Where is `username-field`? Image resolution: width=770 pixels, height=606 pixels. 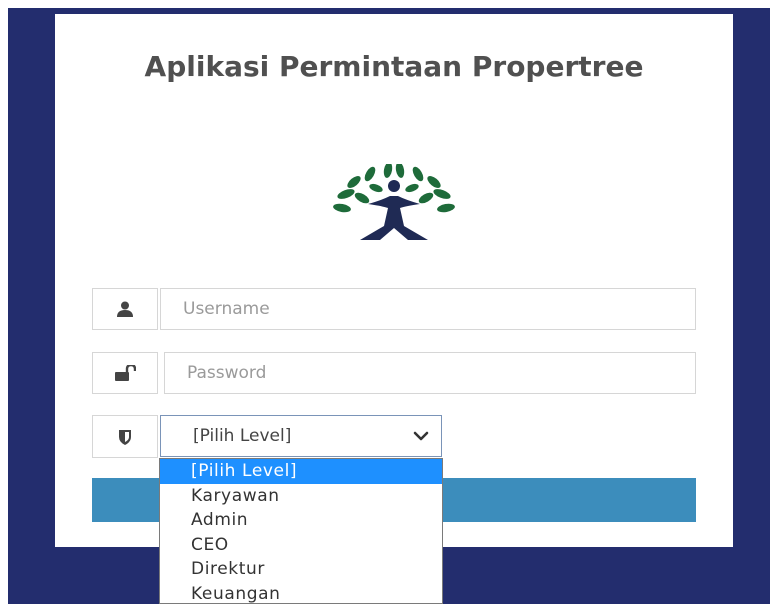 username-field is located at coordinates (428, 309).